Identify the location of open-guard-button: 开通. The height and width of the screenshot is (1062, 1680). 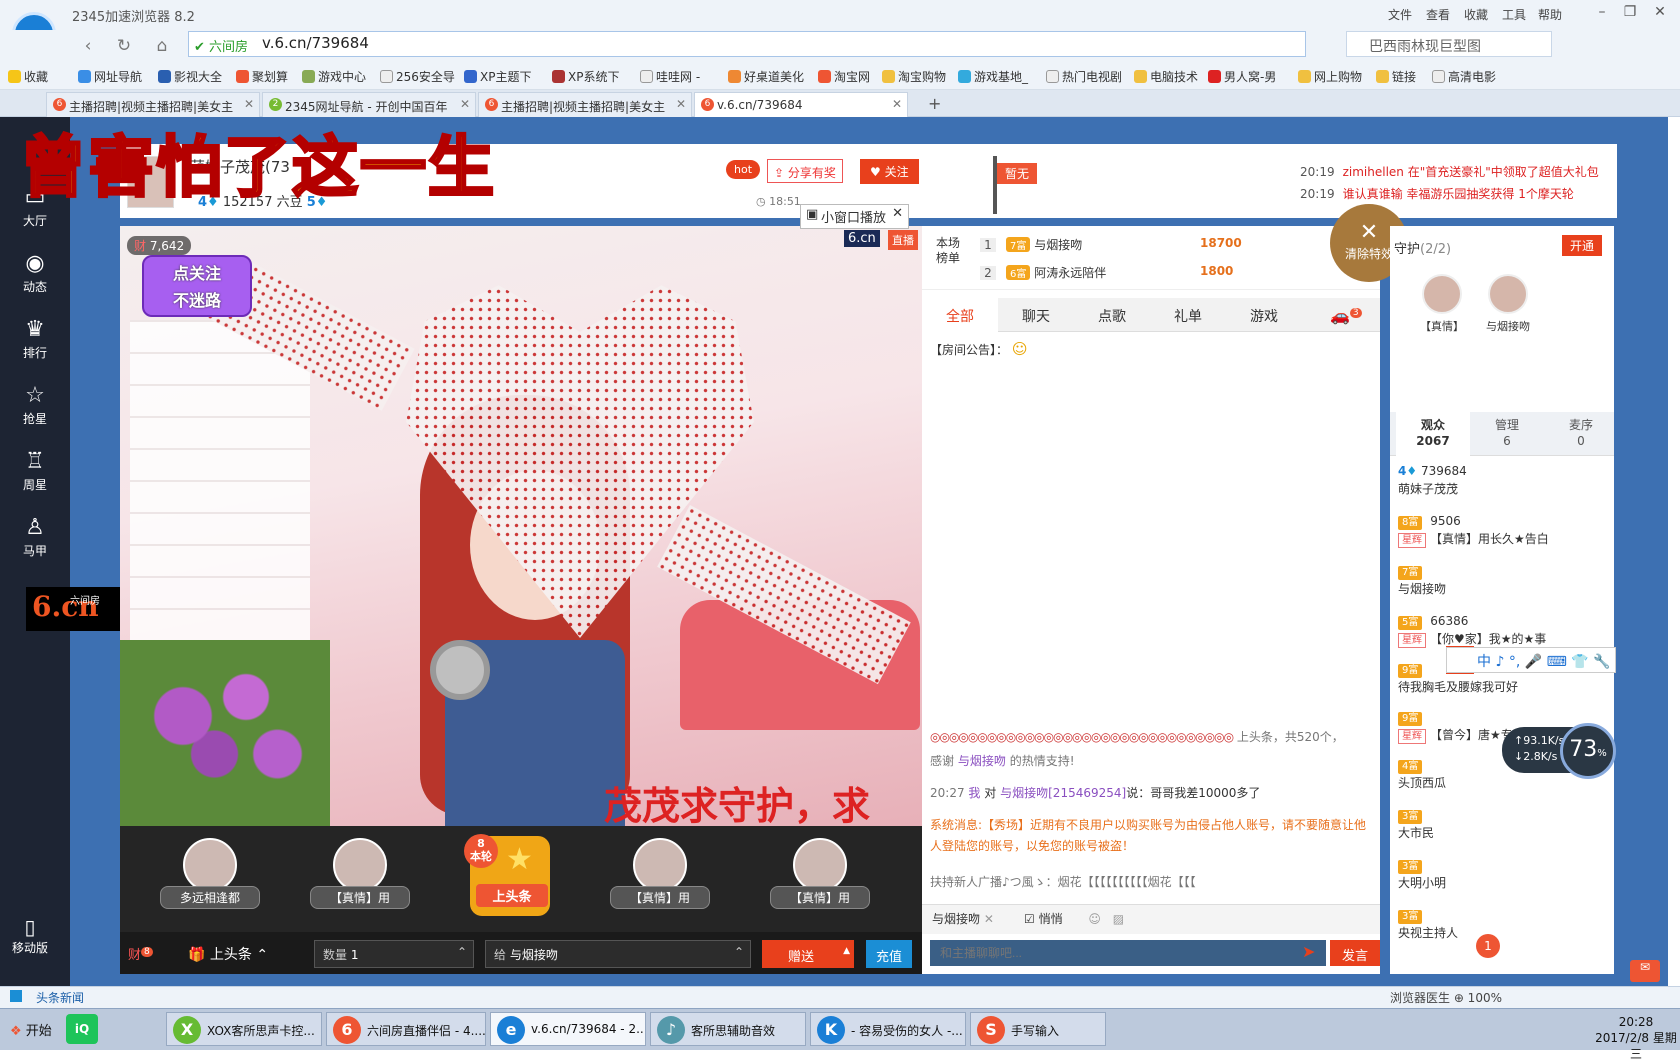
(1582, 245).